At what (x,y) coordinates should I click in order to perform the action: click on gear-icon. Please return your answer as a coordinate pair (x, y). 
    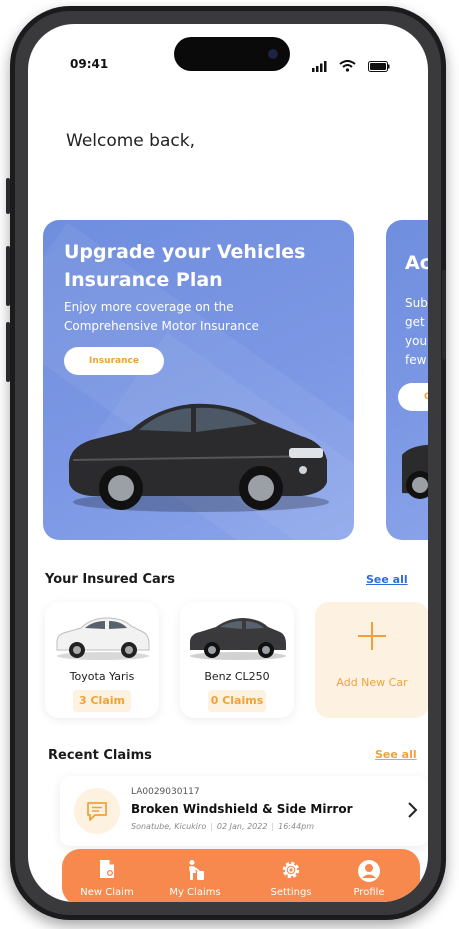
    Looking at the image, I should click on (291, 870).